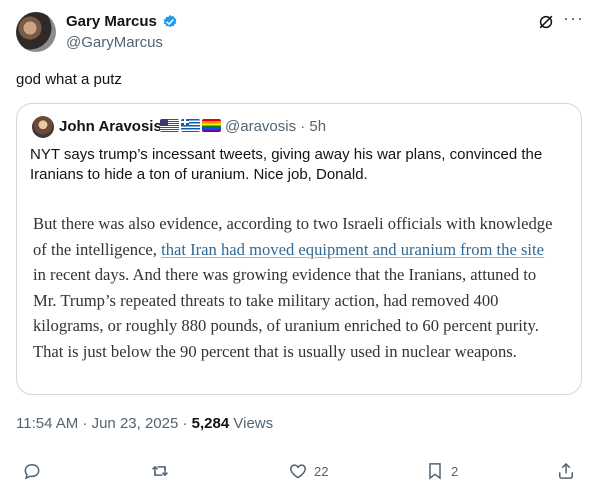 This screenshot has width=599, height=498. I want to click on author-name: Gary Marcus, so click(111, 22).